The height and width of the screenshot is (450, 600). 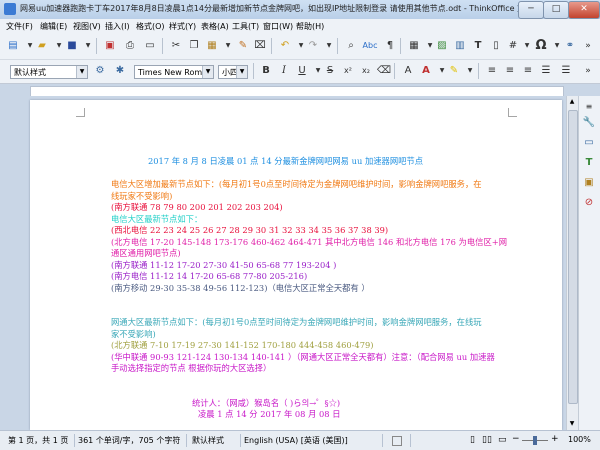 I want to click on italic-icon: I, so click(x=284, y=71).